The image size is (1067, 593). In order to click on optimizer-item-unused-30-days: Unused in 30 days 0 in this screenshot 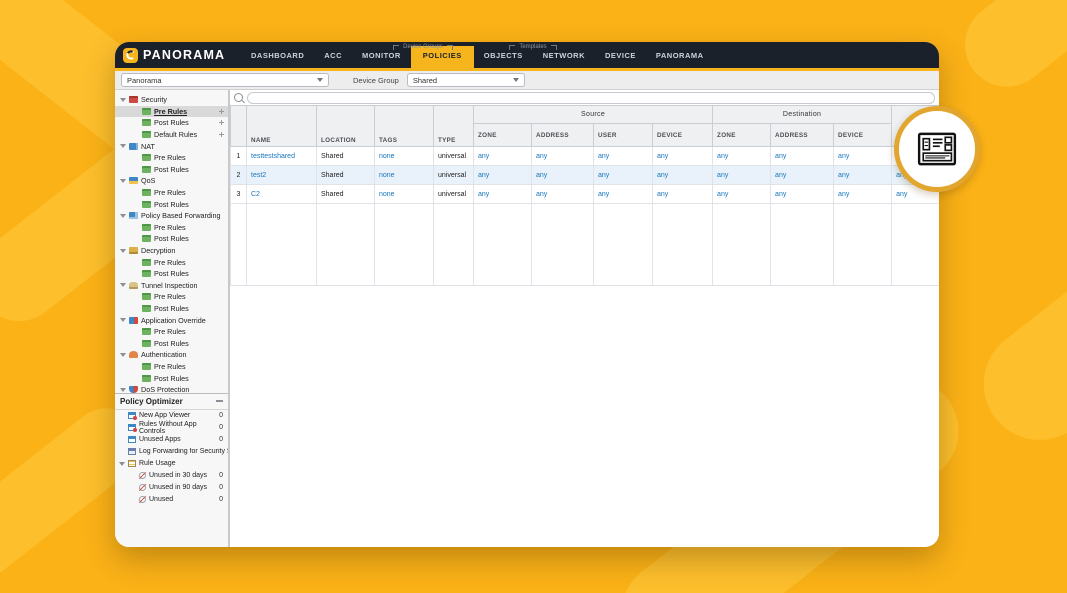, I will do `click(171, 476)`.